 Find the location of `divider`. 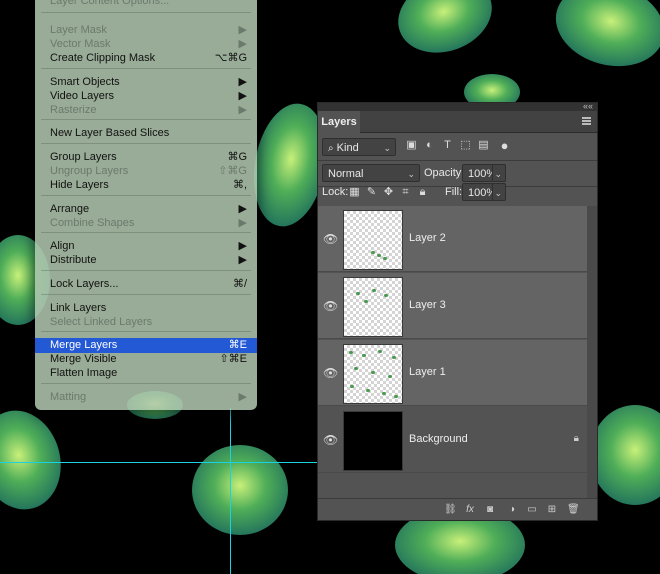

divider is located at coordinates (457, 160).